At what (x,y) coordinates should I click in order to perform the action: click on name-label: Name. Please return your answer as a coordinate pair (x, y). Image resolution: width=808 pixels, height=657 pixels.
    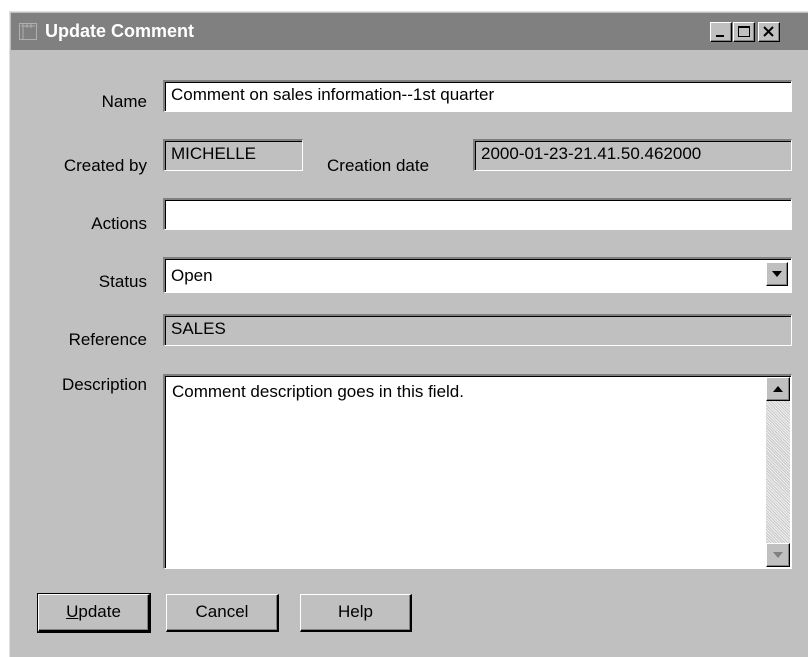
    Looking at the image, I should click on (124, 101).